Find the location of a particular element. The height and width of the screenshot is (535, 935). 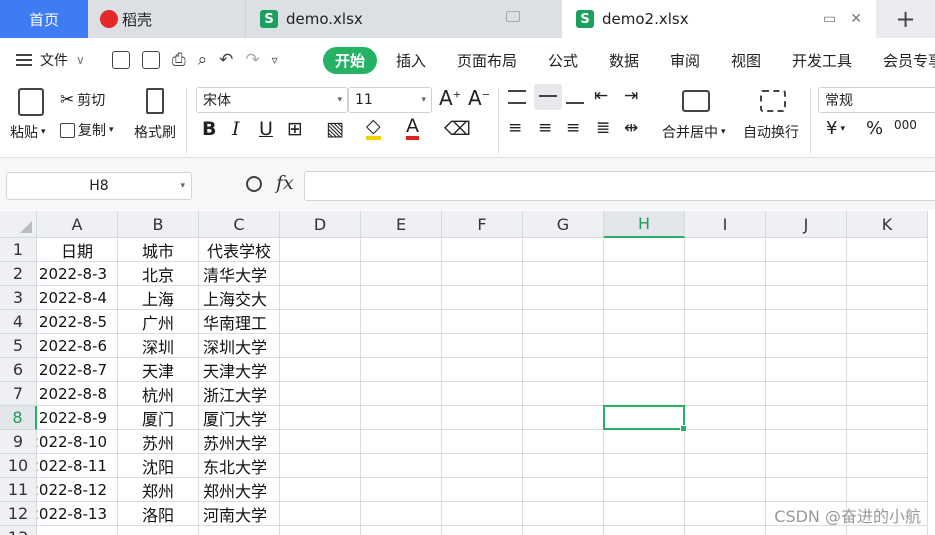

cell-i3 is located at coordinates (725, 298).